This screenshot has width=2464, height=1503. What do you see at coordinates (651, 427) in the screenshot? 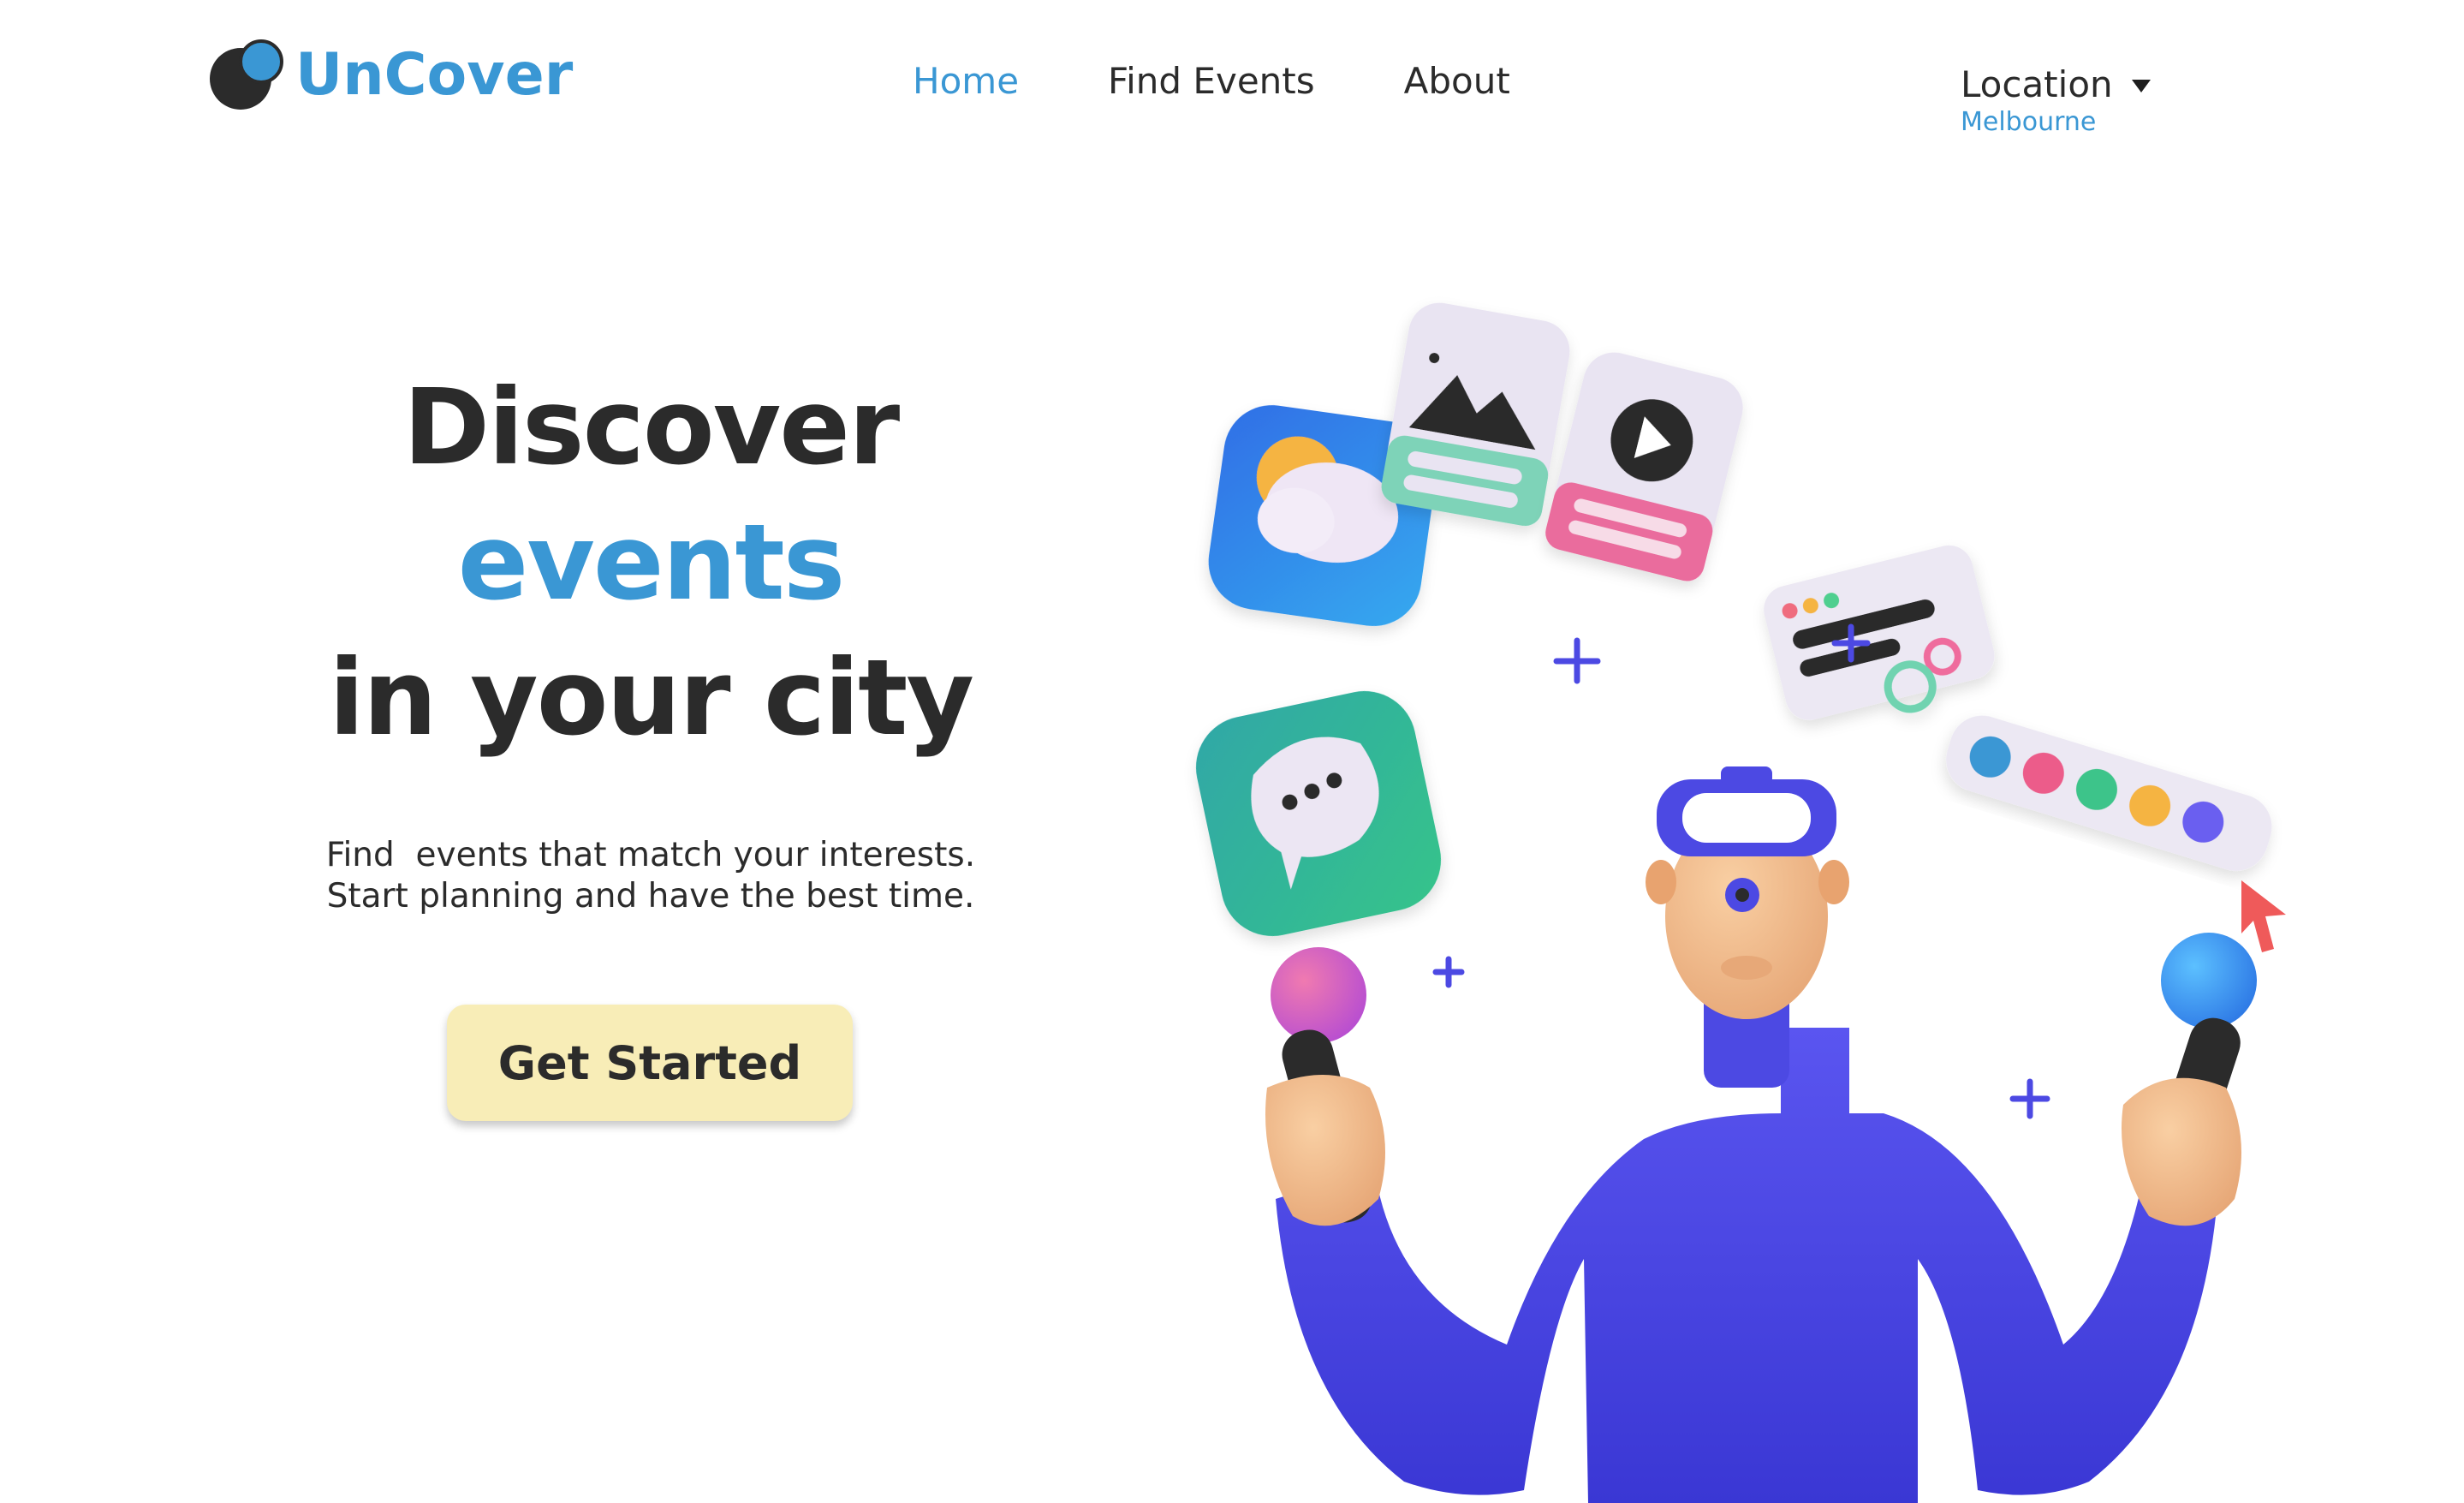
I see `headline-line-1: Discover` at bounding box center [651, 427].